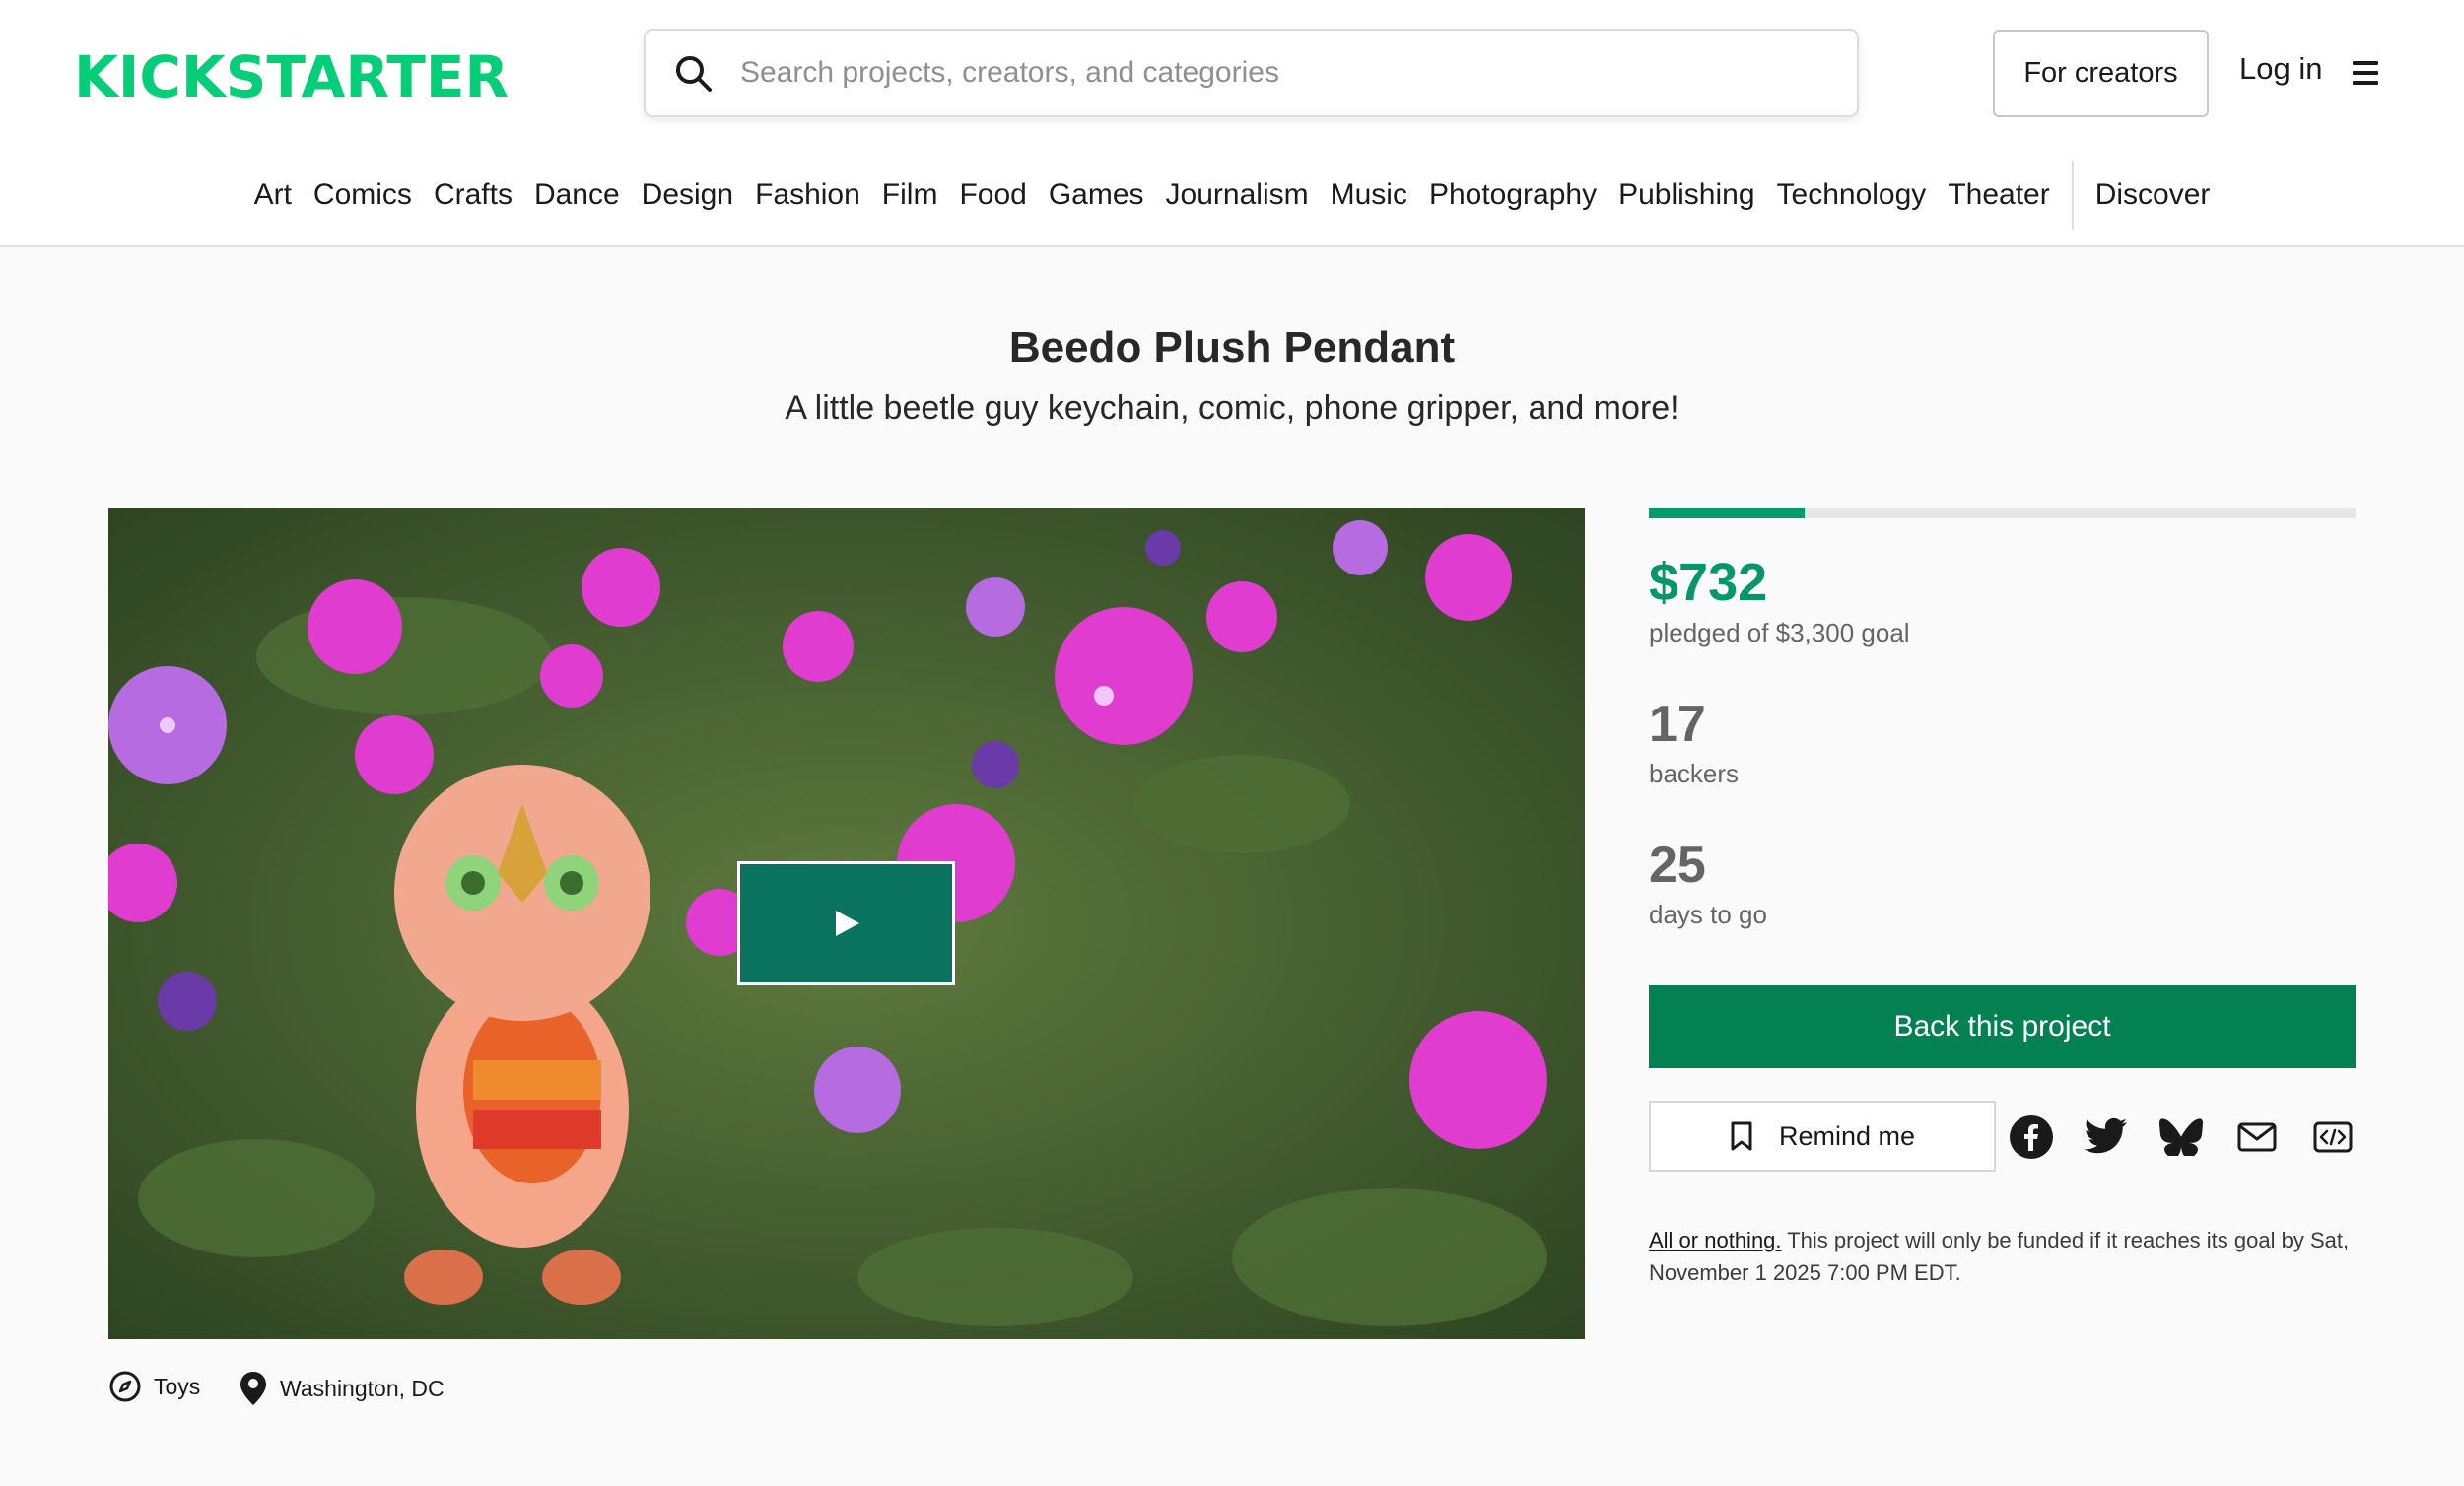 This screenshot has width=2464, height=1486. I want to click on login-link: Log in, so click(2280, 69).